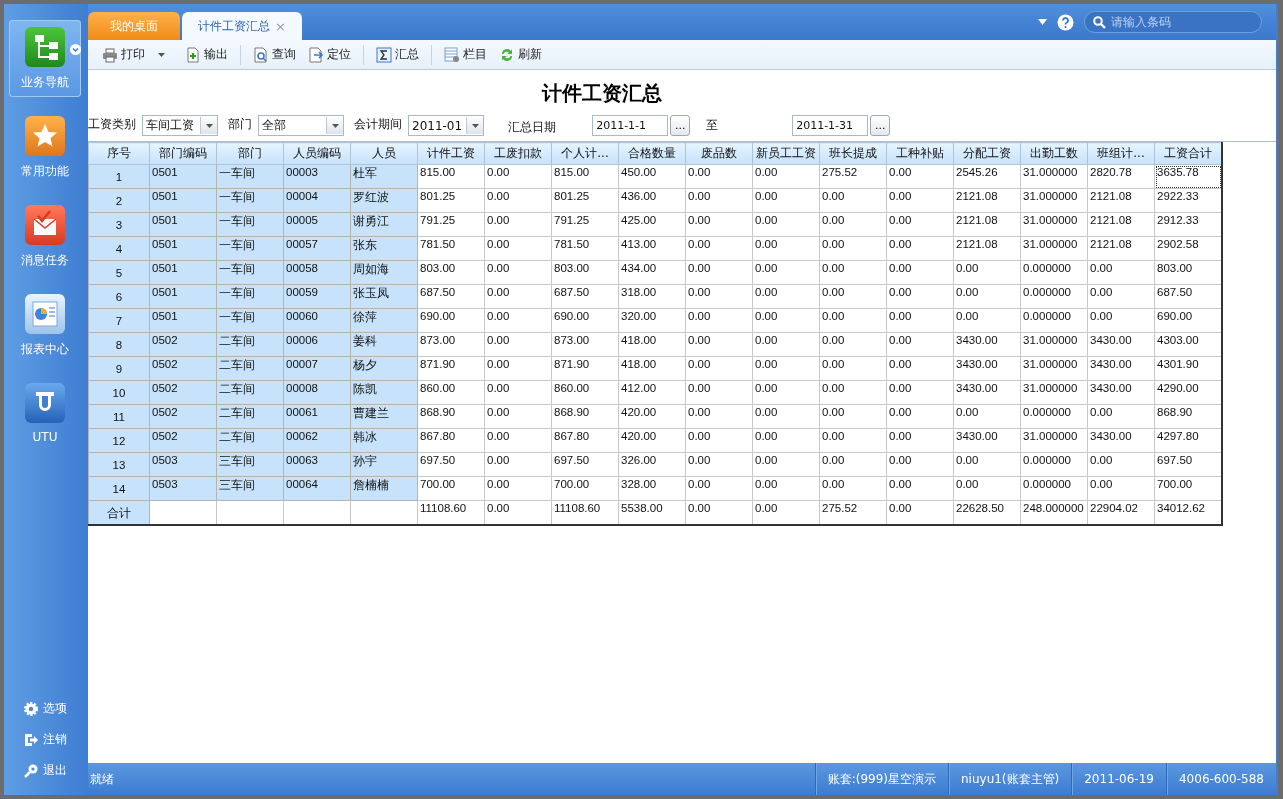 The height and width of the screenshot is (799, 1283). I want to click on help-icon, so click(1065, 22).